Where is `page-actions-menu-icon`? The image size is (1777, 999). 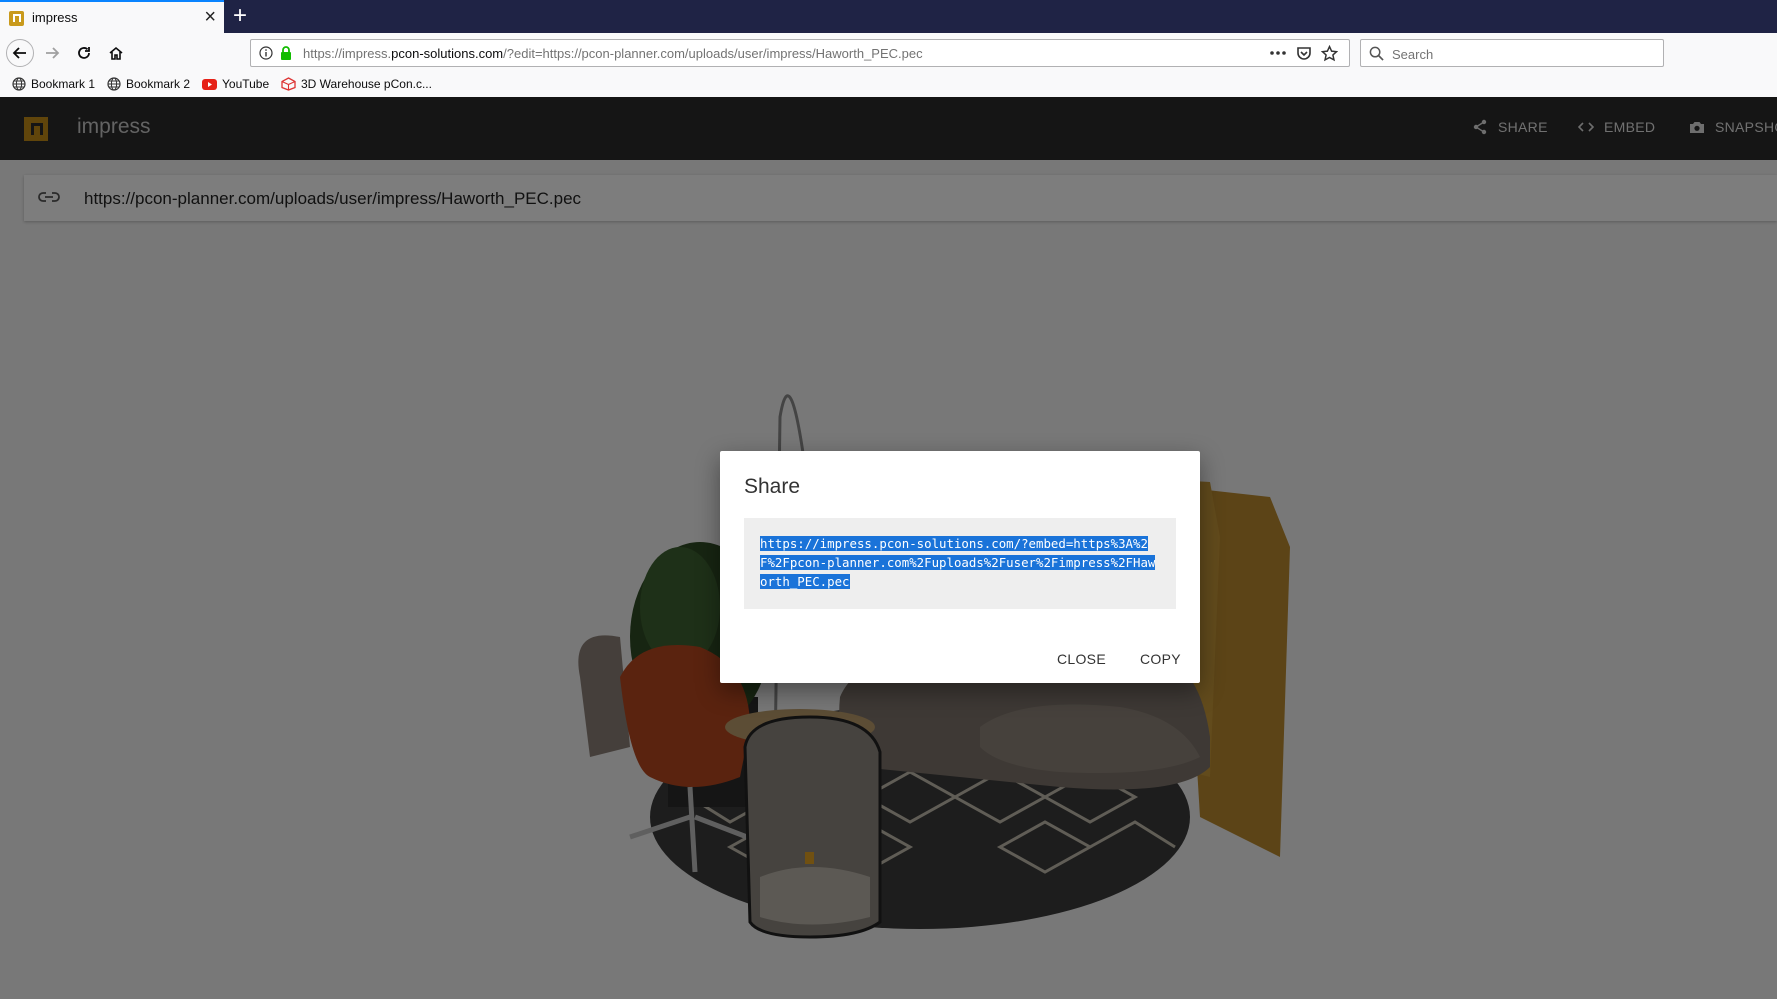
page-actions-menu-icon is located at coordinates (1278, 53).